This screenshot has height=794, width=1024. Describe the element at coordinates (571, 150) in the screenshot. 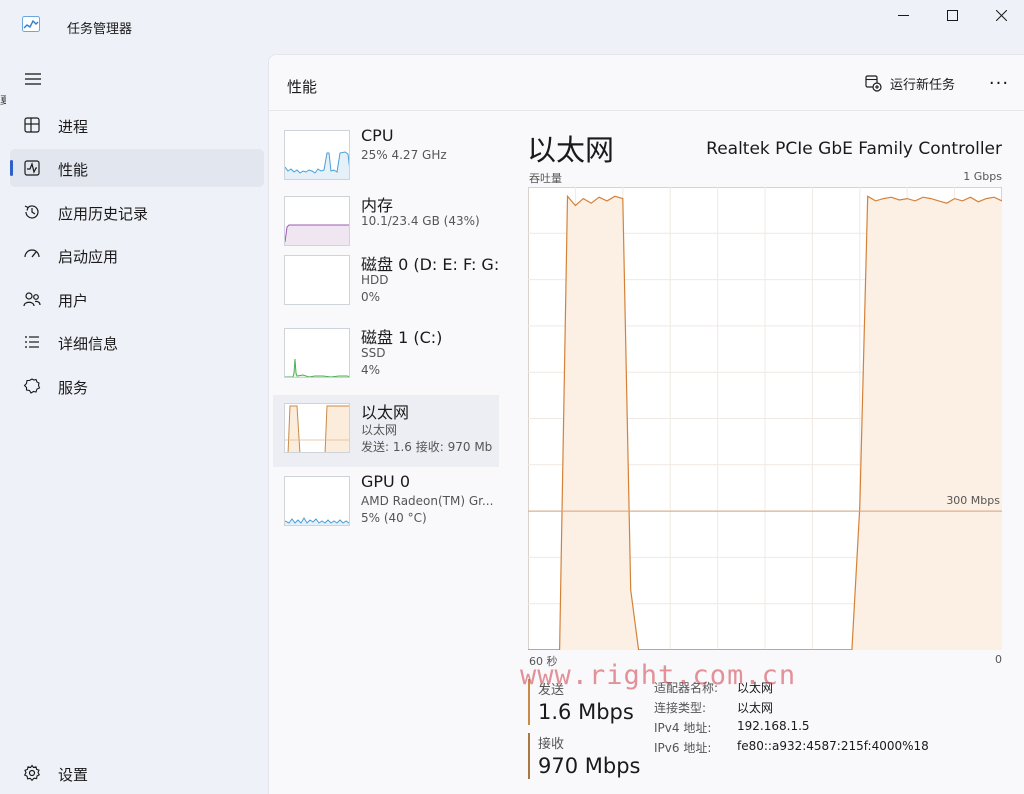

I see `detail-title: 以太网` at that location.